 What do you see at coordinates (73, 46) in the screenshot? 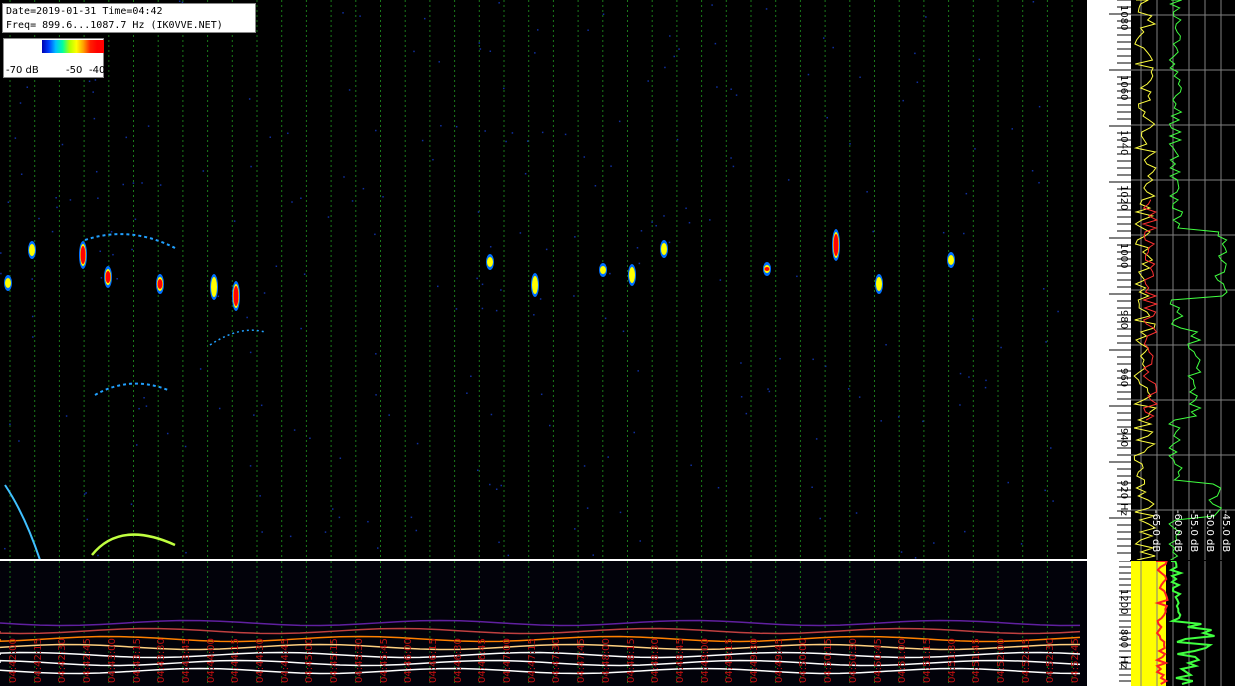
I see `color-scale-bar` at bounding box center [73, 46].